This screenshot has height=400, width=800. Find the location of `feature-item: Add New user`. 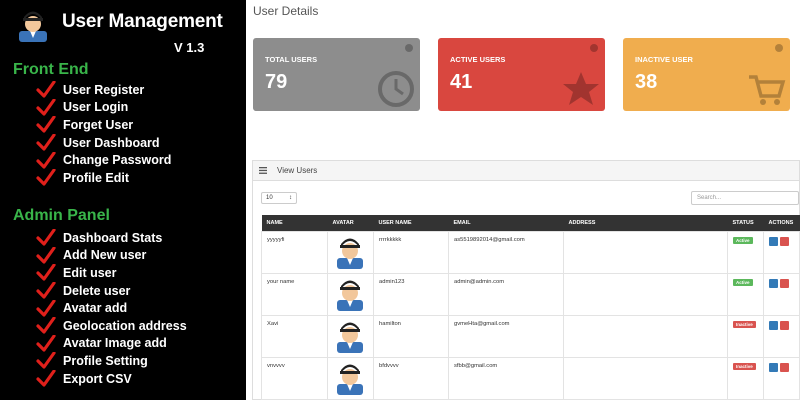

feature-item: Add New user is located at coordinates (111, 255).